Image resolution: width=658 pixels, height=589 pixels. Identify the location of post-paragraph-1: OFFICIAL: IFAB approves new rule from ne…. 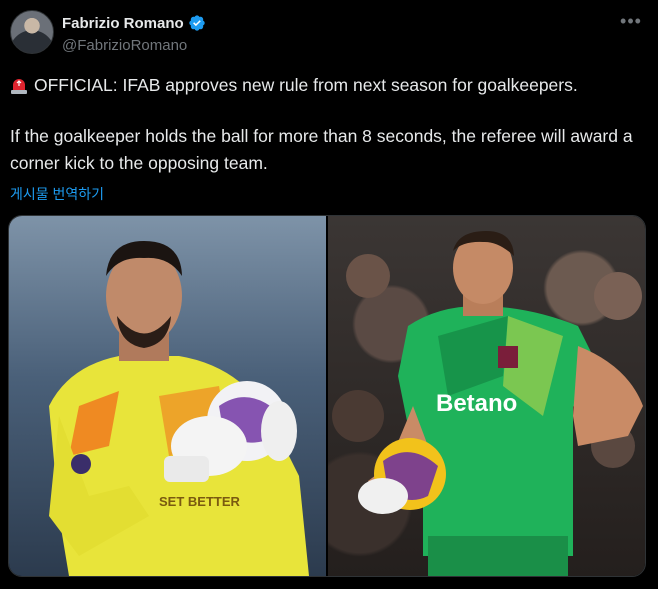
(328, 85).